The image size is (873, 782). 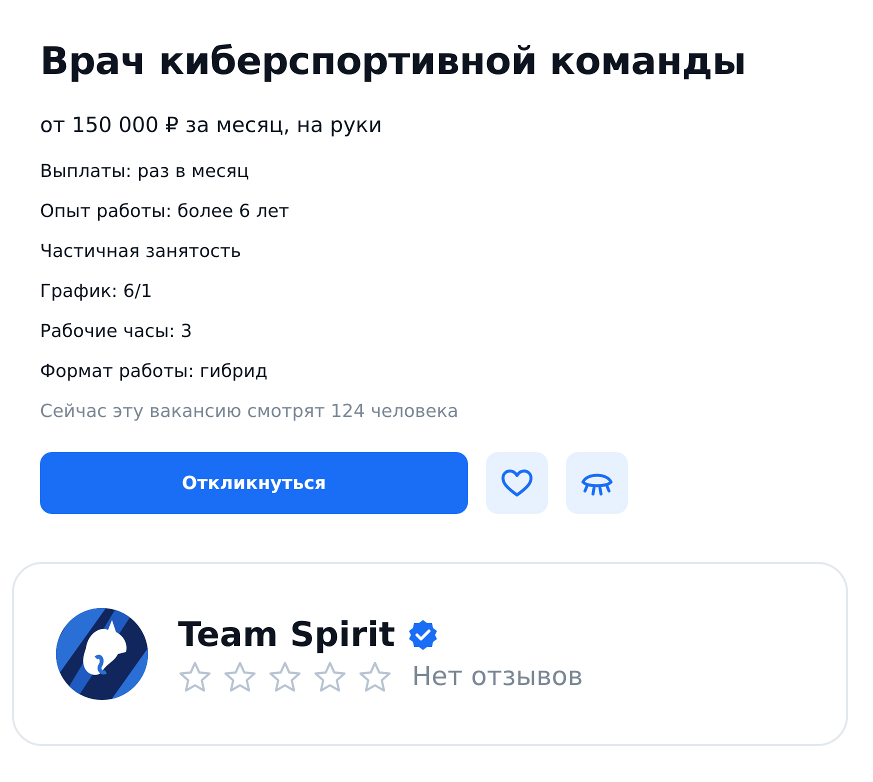 What do you see at coordinates (211, 125) in the screenshot?
I see `salary-text: от 150 000 ₽ за месяц, на руки` at bounding box center [211, 125].